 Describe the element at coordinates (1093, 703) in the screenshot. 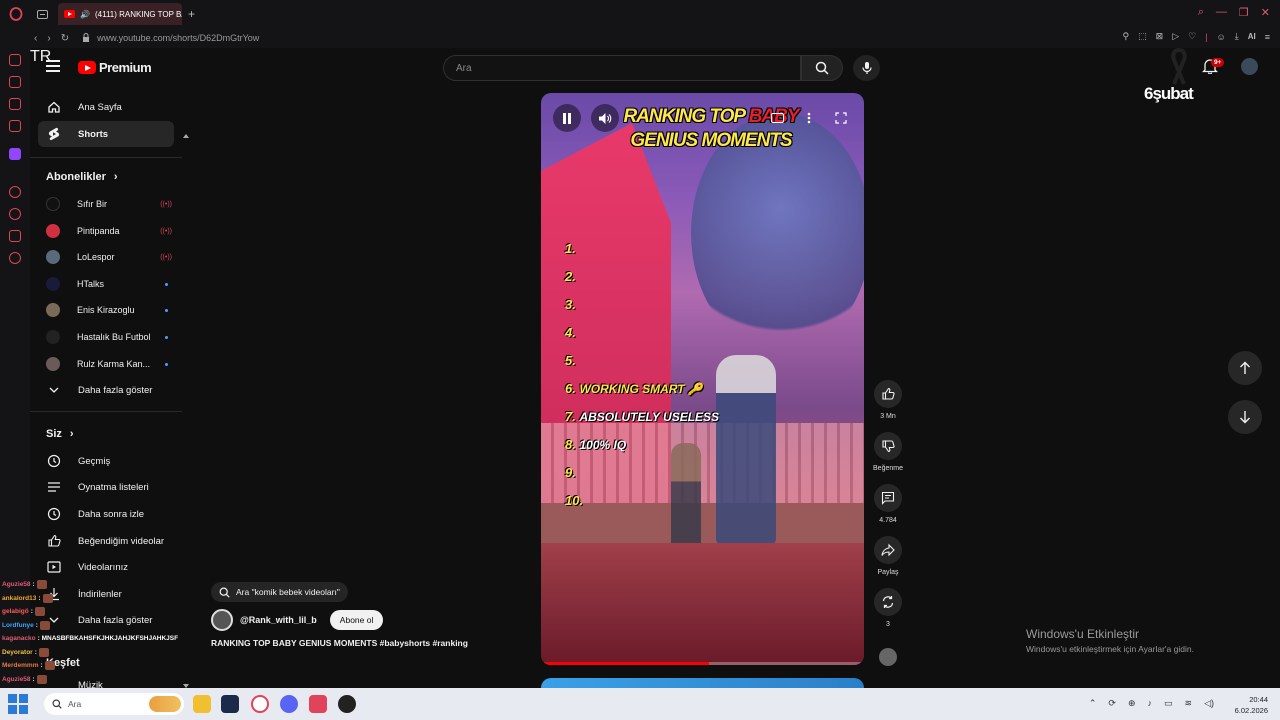

I see `chevron-up-icon: ⌃` at that location.